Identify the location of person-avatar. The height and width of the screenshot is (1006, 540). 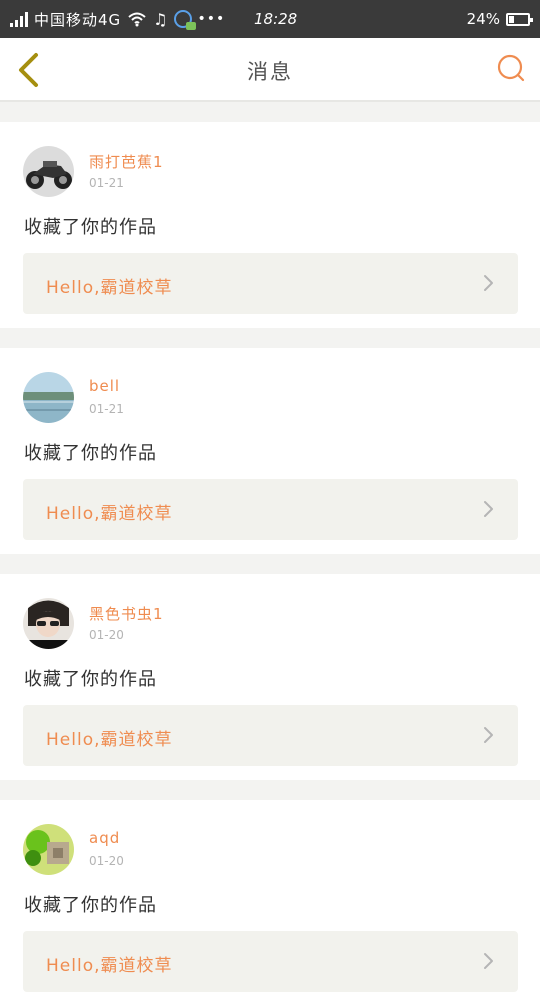
(48, 623).